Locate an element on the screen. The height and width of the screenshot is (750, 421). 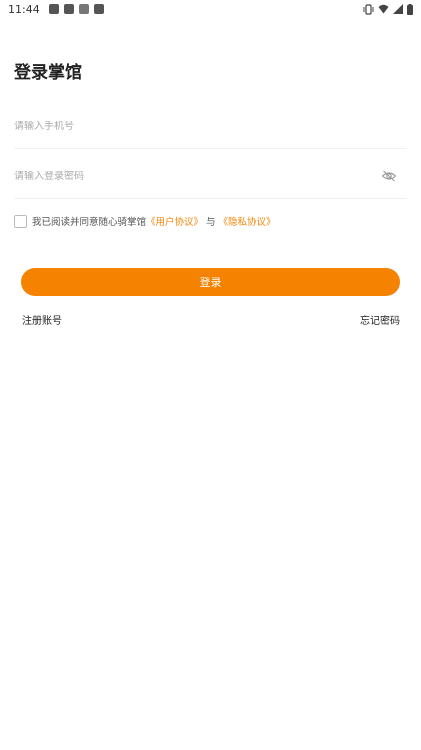
user-agreement-link: 《用户协议》 is located at coordinates (174, 221).